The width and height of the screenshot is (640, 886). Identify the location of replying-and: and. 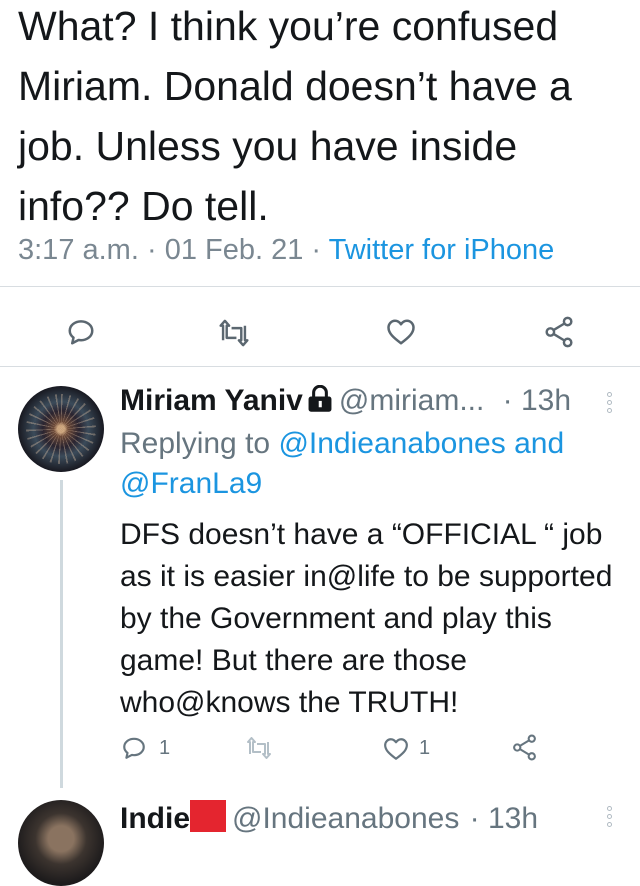
(535, 443).